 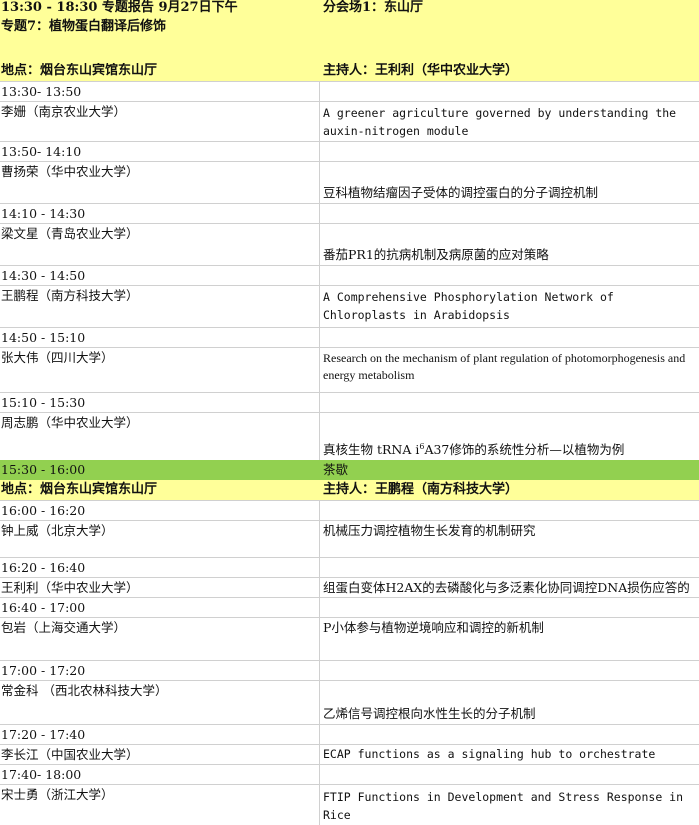 What do you see at coordinates (160, 734) in the screenshot?
I see `time-cell: 17:20 - 17:40` at bounding box center [160, 734].